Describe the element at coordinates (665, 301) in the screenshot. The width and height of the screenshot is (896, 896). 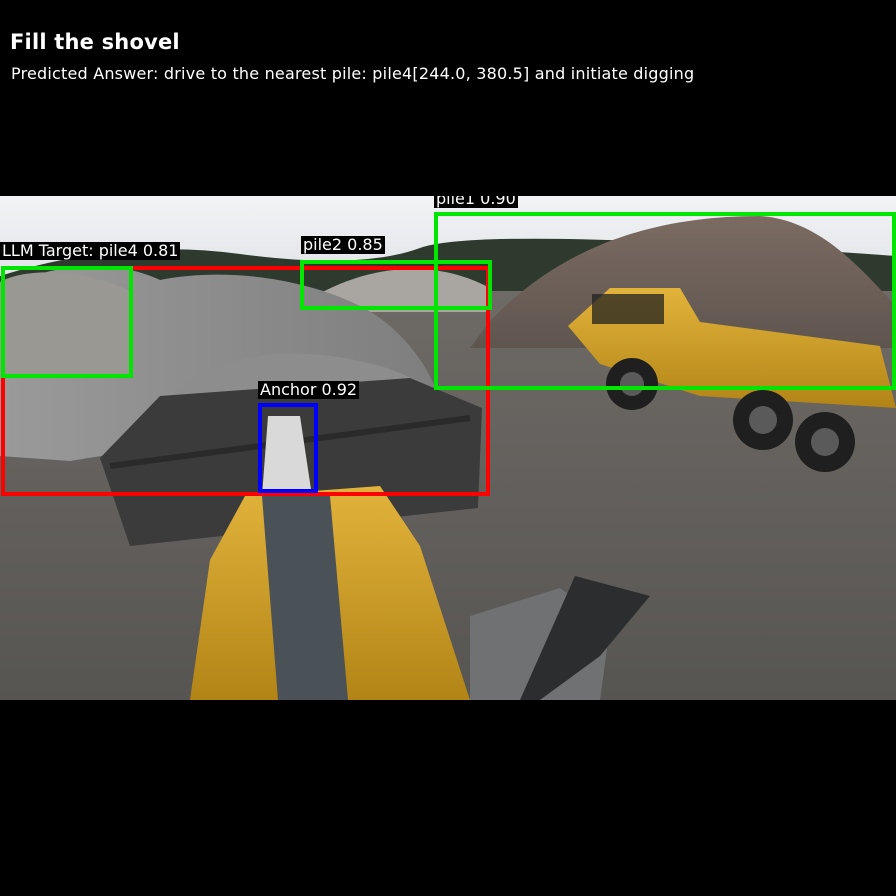
I see `detection-box-pile1` at that location.